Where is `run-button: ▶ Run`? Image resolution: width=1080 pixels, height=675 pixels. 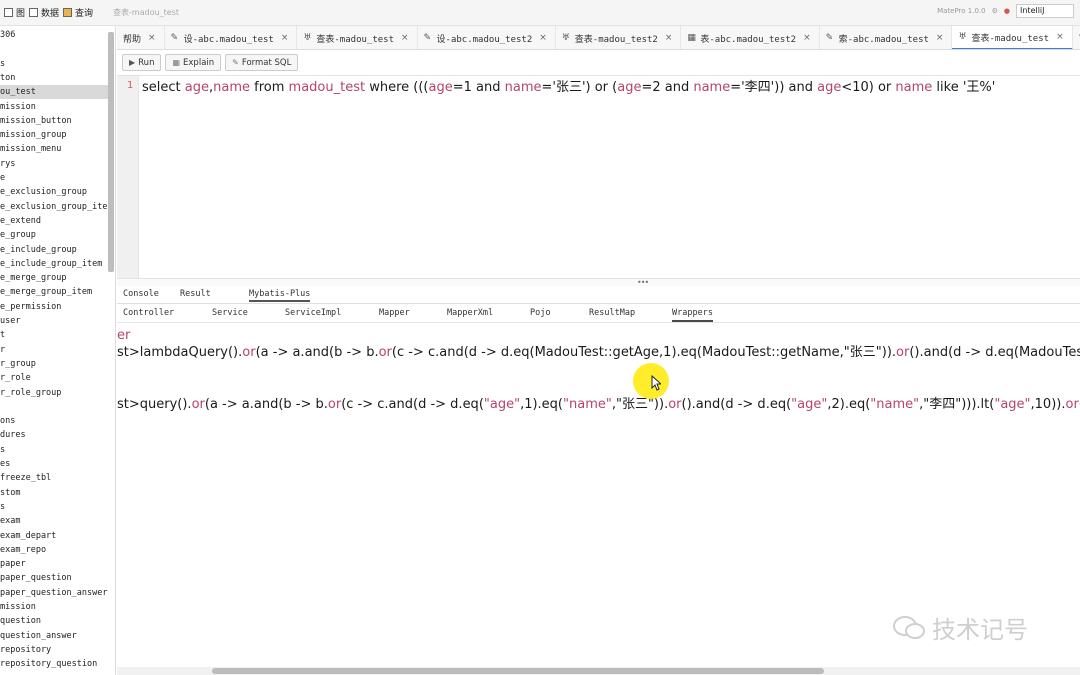 run-button: ▶ Run is located at coordinates (142, 62).